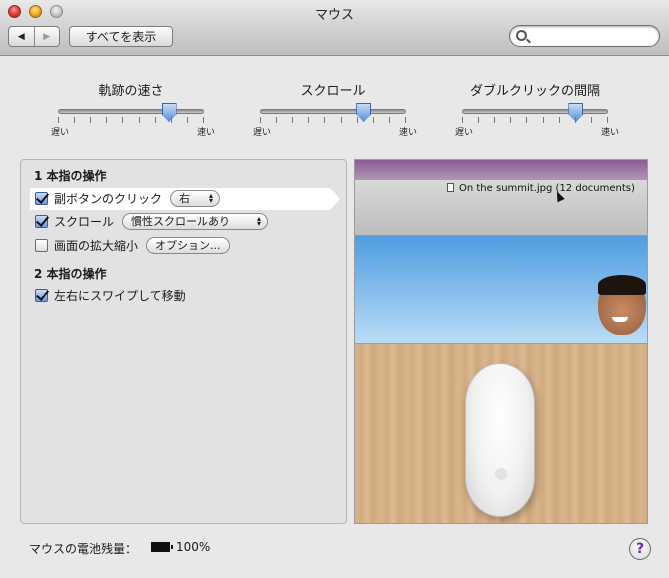 The height and width of the screenshot is (578, 669). I want to click on secondary-click-checkbox, so click(41, 198).